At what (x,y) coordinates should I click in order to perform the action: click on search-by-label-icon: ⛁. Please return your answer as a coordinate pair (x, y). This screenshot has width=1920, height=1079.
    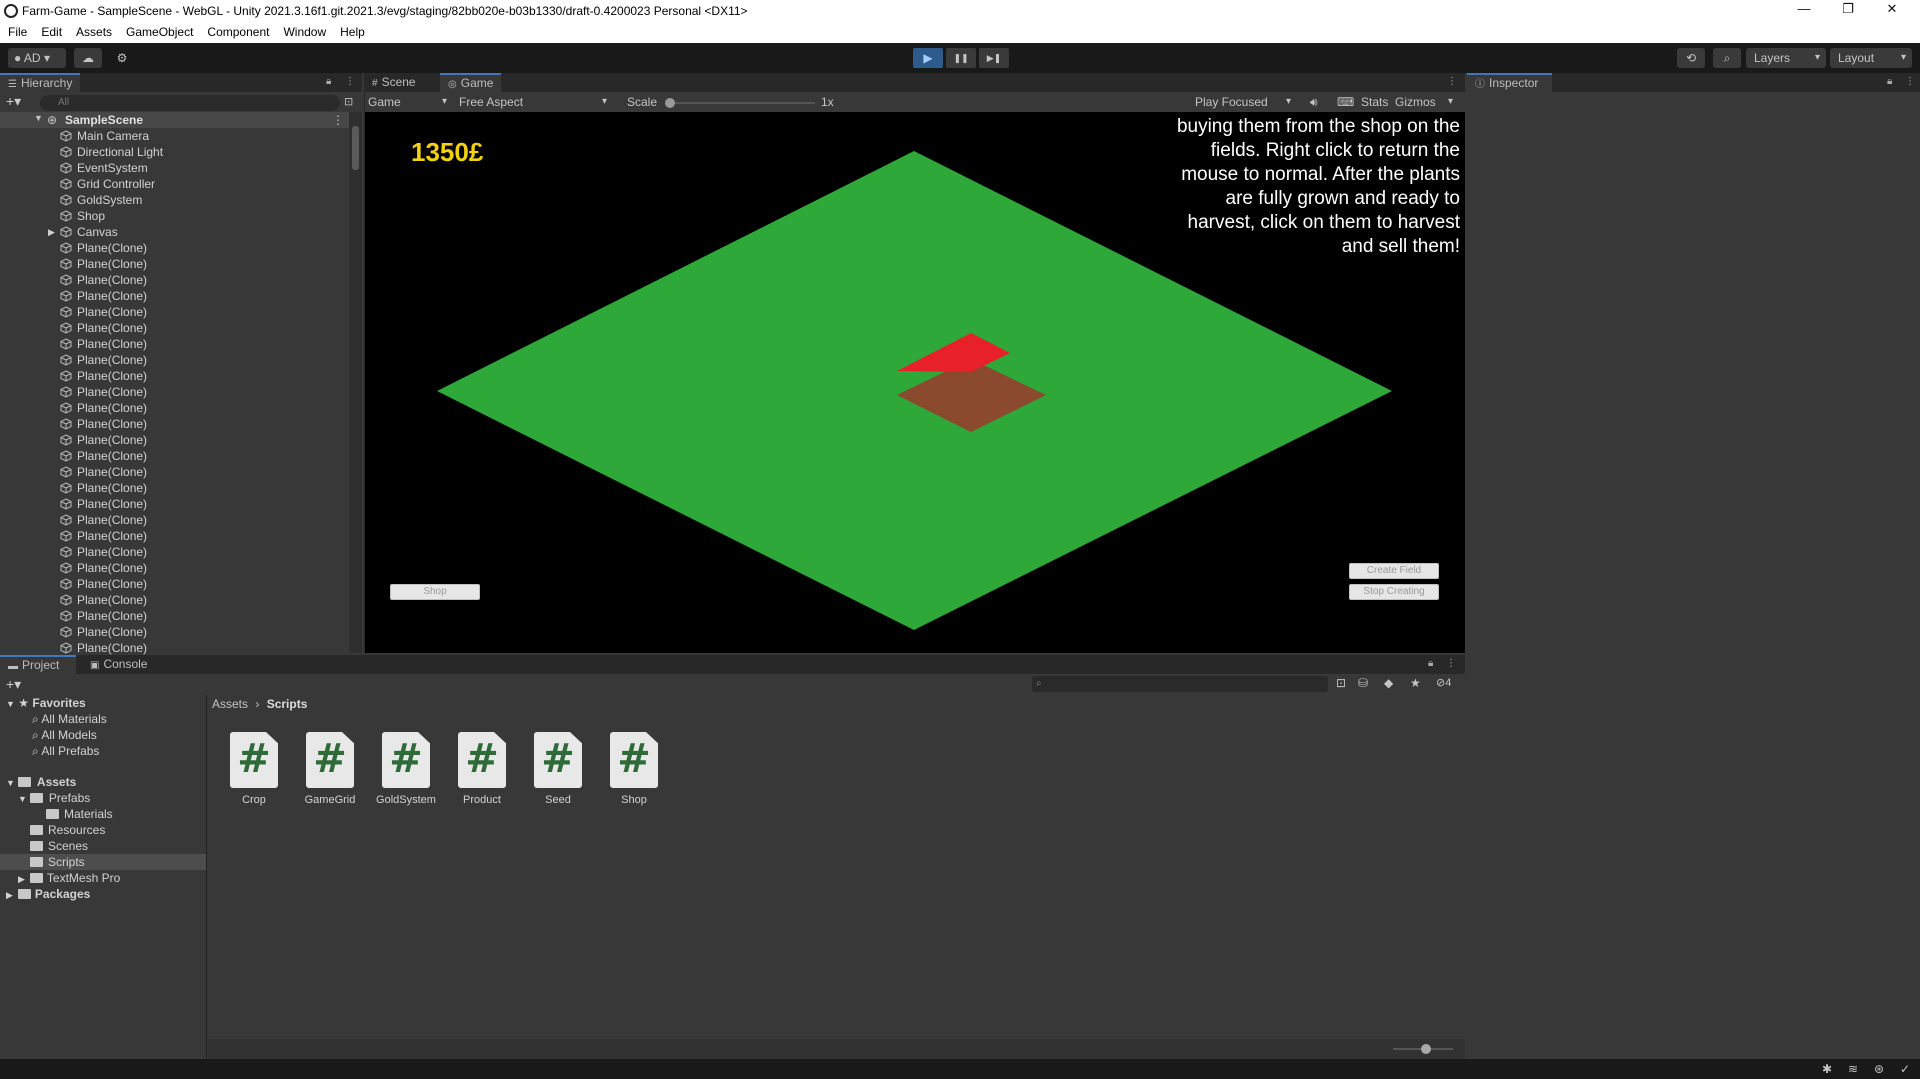
    Looking at the image, I should click on (1363, 683).